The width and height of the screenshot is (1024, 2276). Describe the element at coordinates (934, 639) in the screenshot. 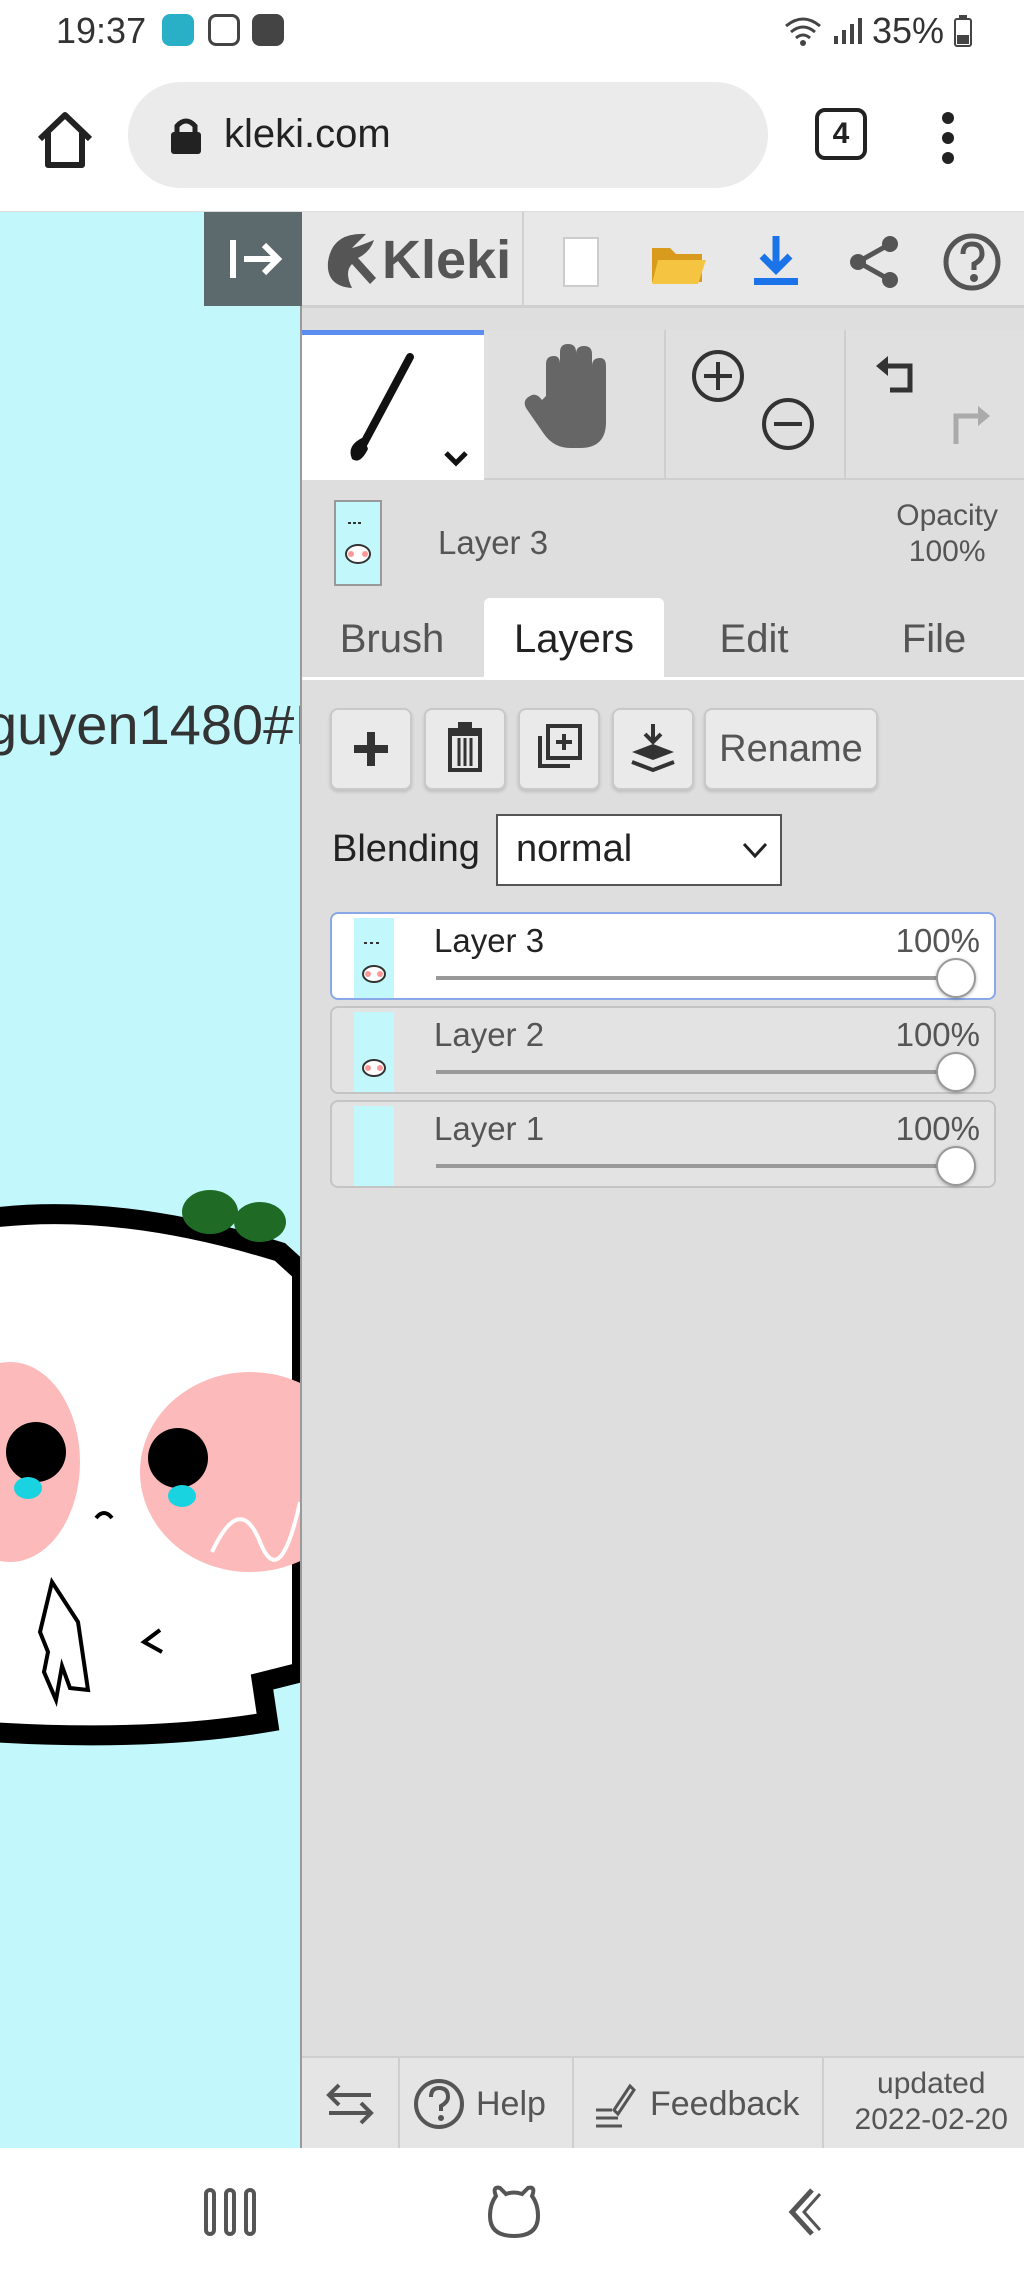

I see `tab-file: File` at that location.